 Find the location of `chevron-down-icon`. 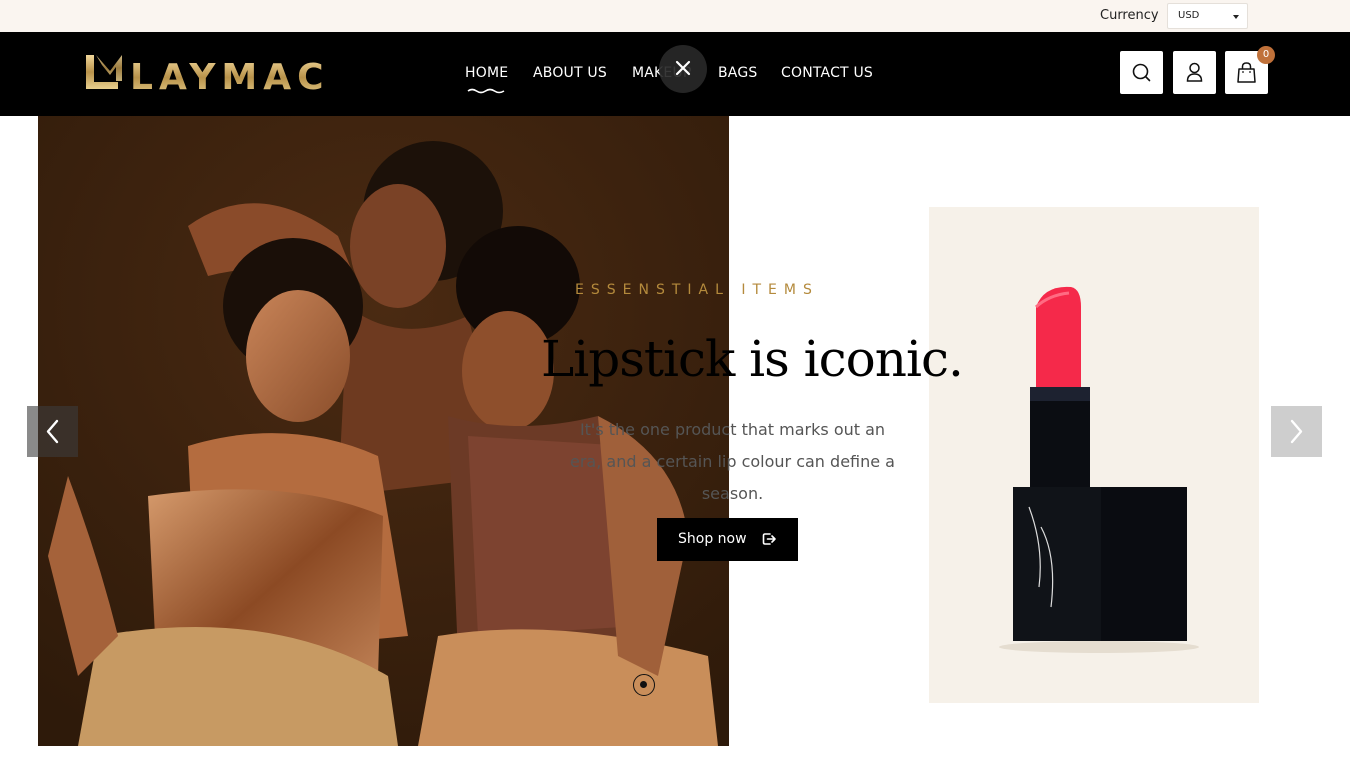

chevron-down-icon is located at coordinates (1236, 17).